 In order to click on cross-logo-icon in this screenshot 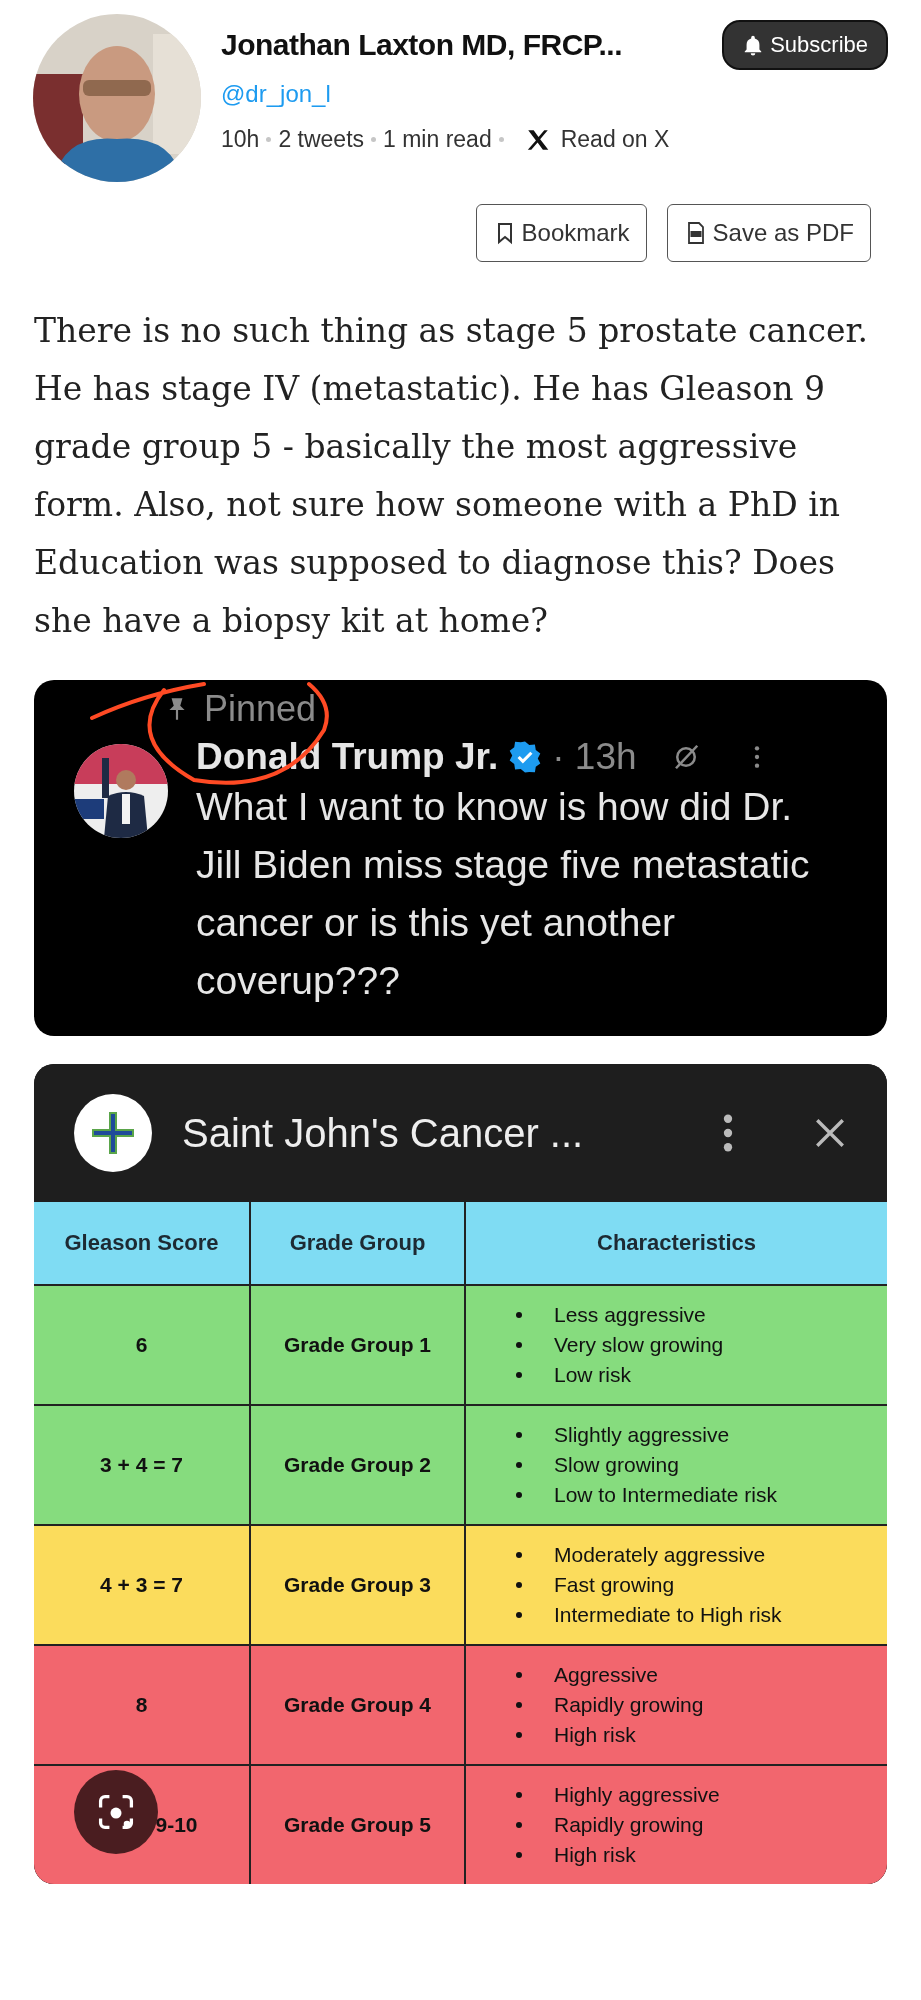, I will do `click(113, 1133)`.